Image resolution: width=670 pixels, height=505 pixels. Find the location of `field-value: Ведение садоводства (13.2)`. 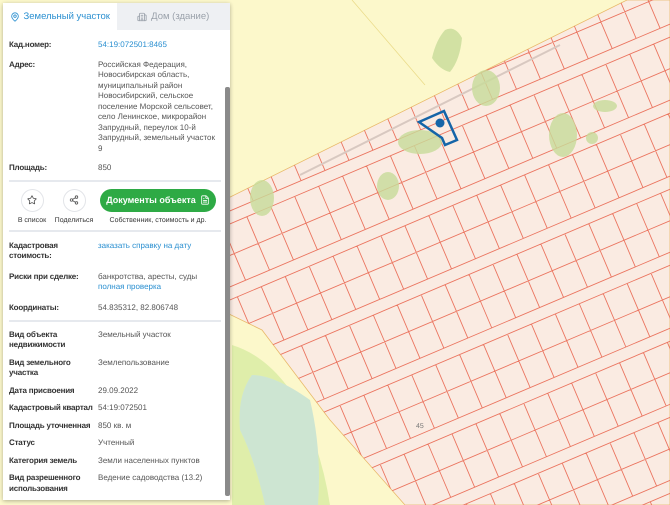

field-value: Ведение садоводства (13.2) is located at coordinates (151, 478).